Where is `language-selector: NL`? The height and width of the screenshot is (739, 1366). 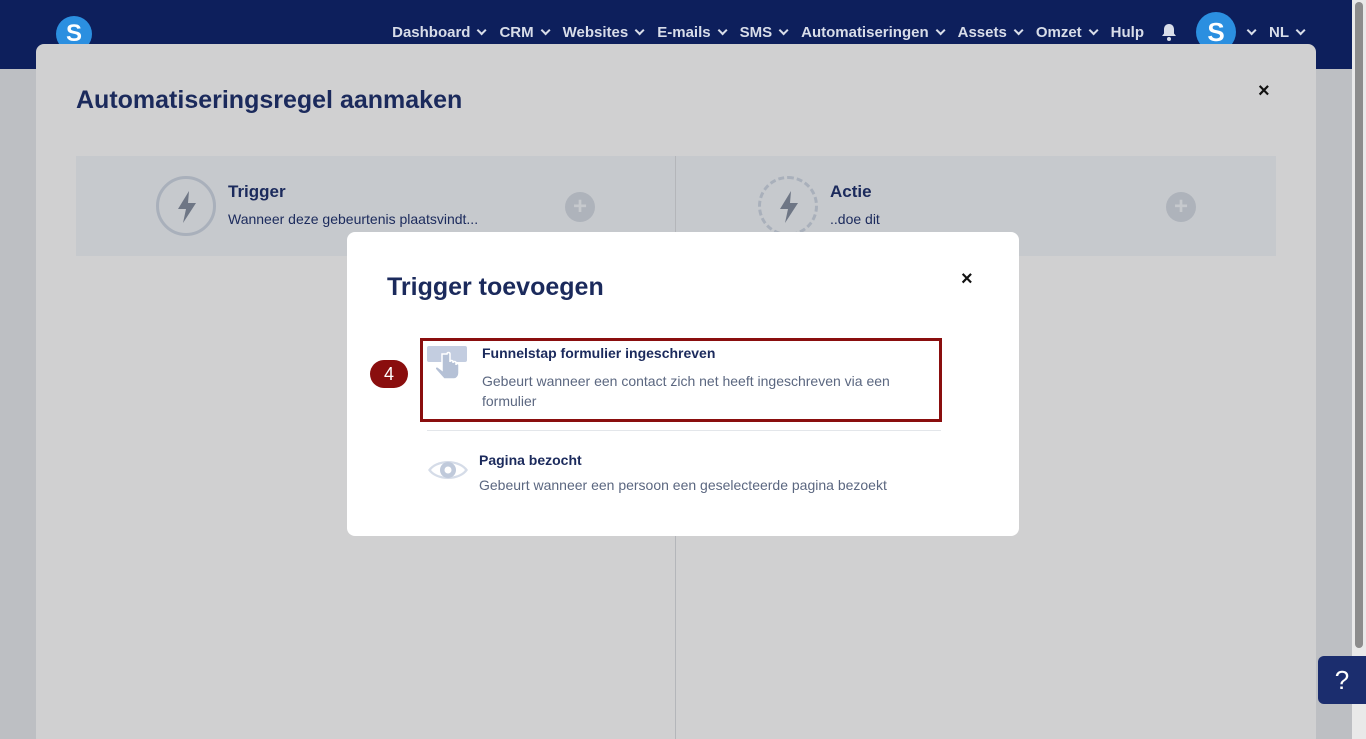 language-selector: NL is located at coordinates (1287, 32).